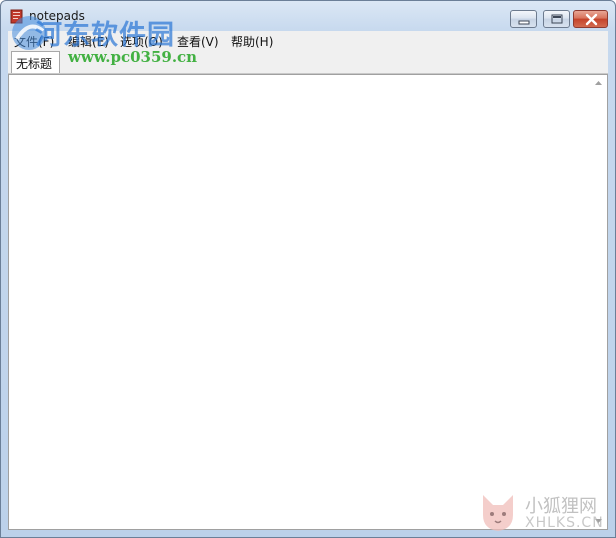 Image resolution: width=616 pixels, height=538 pixels. Describe the element at coordinates (498, 513) in the screenshot. I see `fox-logo-icon` at that location.